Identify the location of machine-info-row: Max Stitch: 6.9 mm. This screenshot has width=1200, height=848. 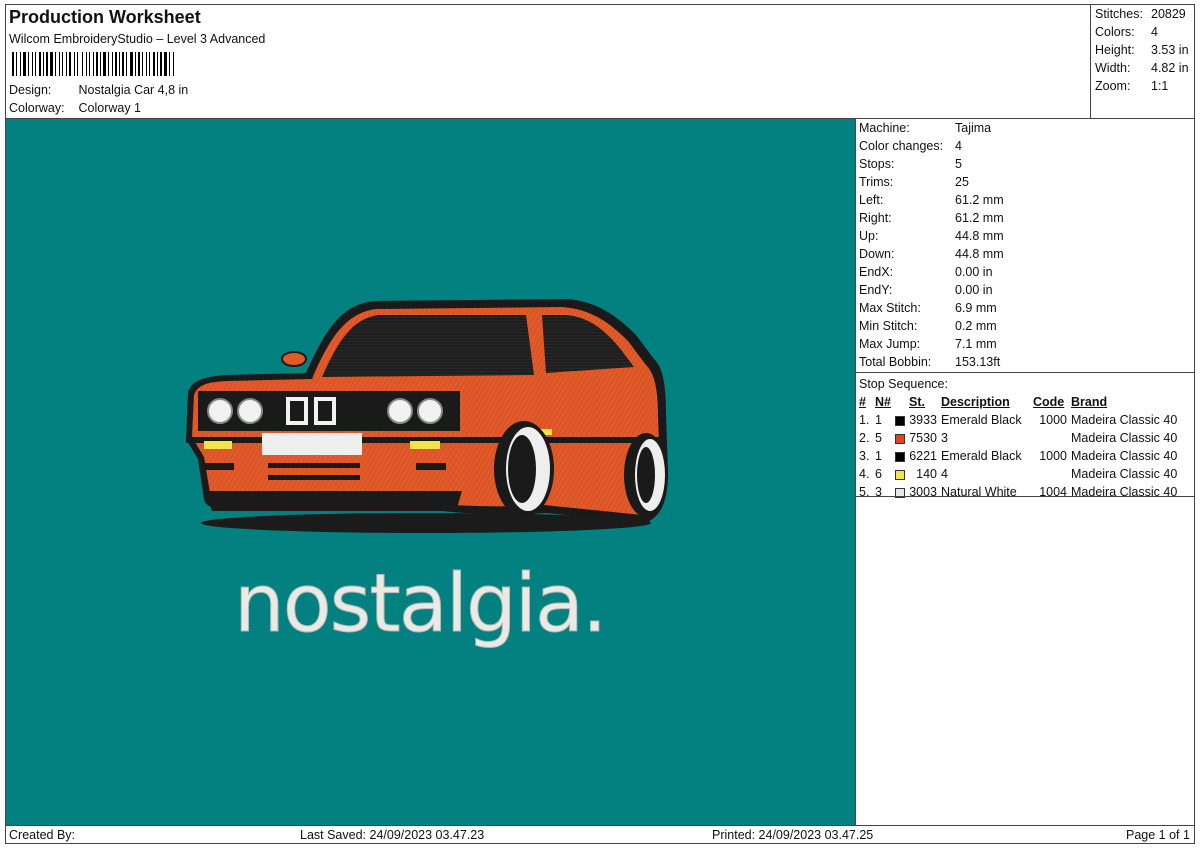
(1025, 308).